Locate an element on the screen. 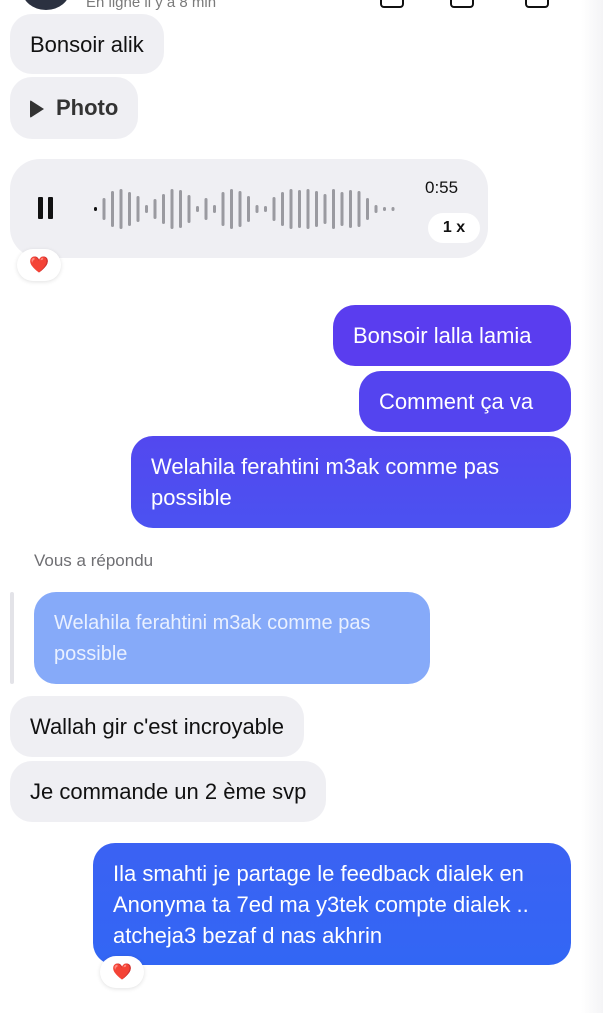 This screenshot has width=603, height=1013. incoming-message: Je commande un 2 ème svp is located at coordinates (168, 791).